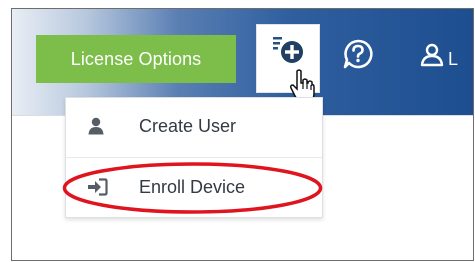  Describe the element at coordinates (188, 126) in the screenshot. I see `menu-item-label: Create User` at that location.